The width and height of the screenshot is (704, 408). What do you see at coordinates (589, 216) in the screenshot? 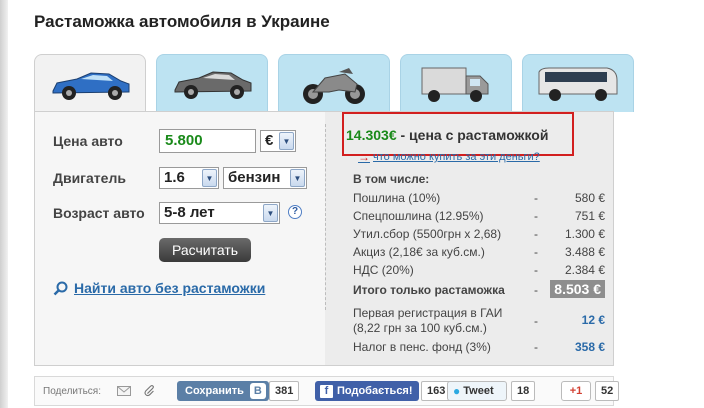
I see `row-value: 751 €` at bounding box center [589, 216].